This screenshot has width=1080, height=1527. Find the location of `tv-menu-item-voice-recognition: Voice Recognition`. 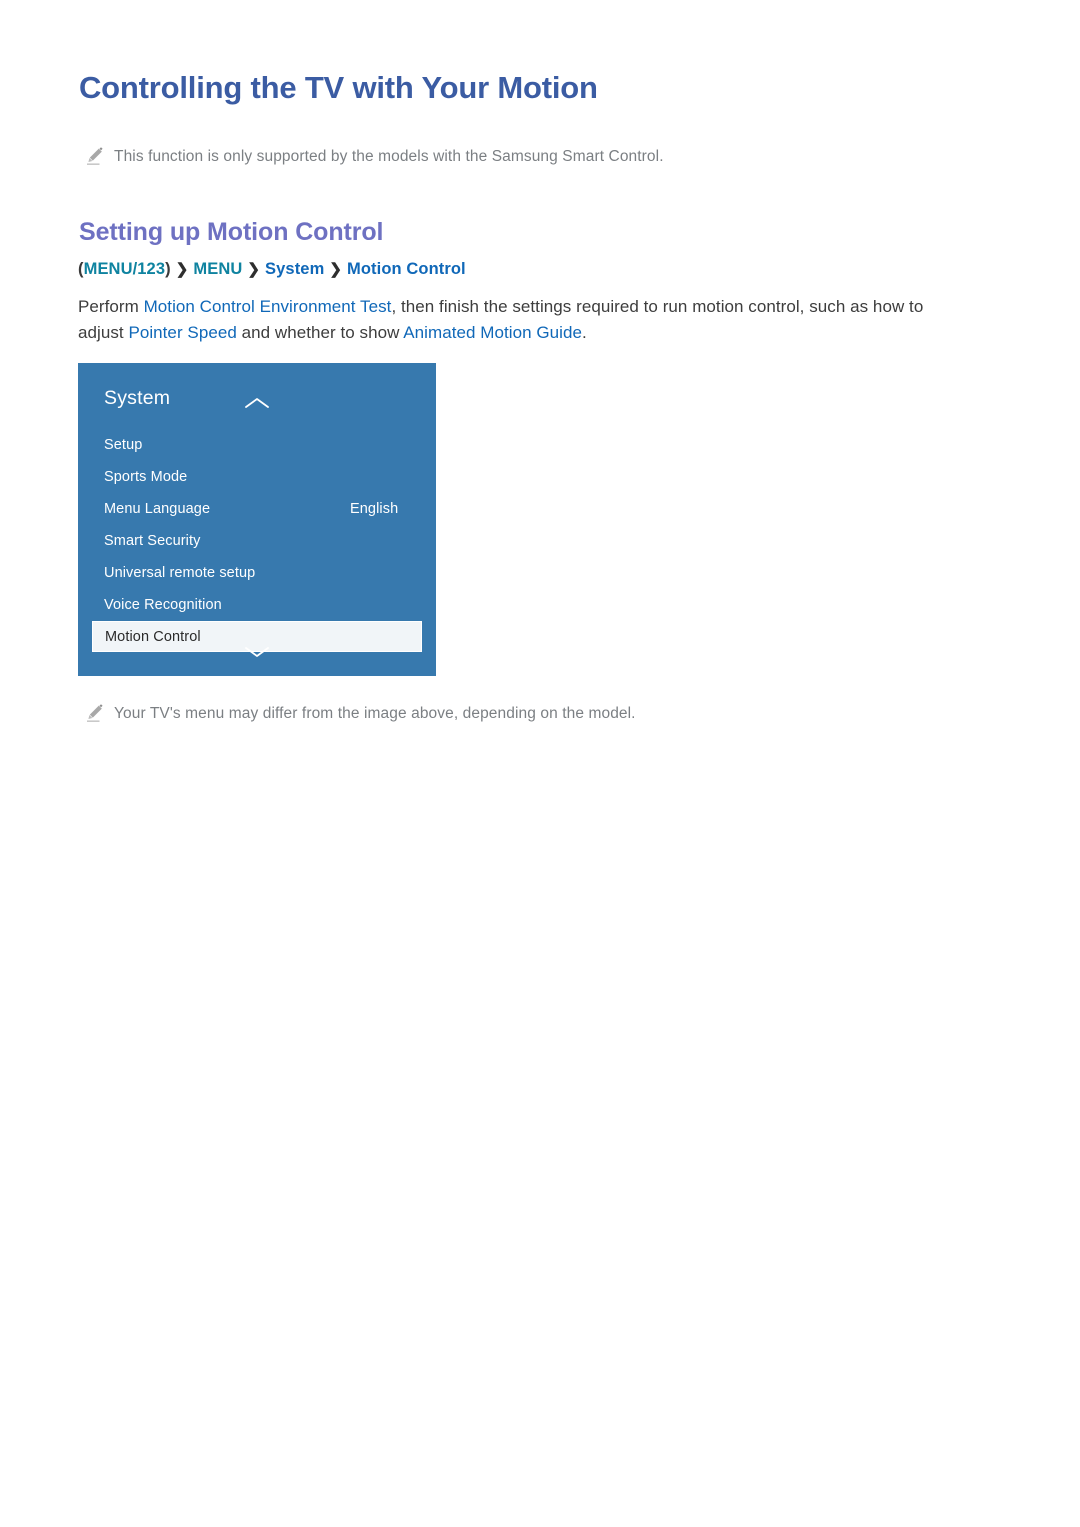

tv-menu-item-voice-recognition: Voice Recognition is located at coordinates (257, 605).